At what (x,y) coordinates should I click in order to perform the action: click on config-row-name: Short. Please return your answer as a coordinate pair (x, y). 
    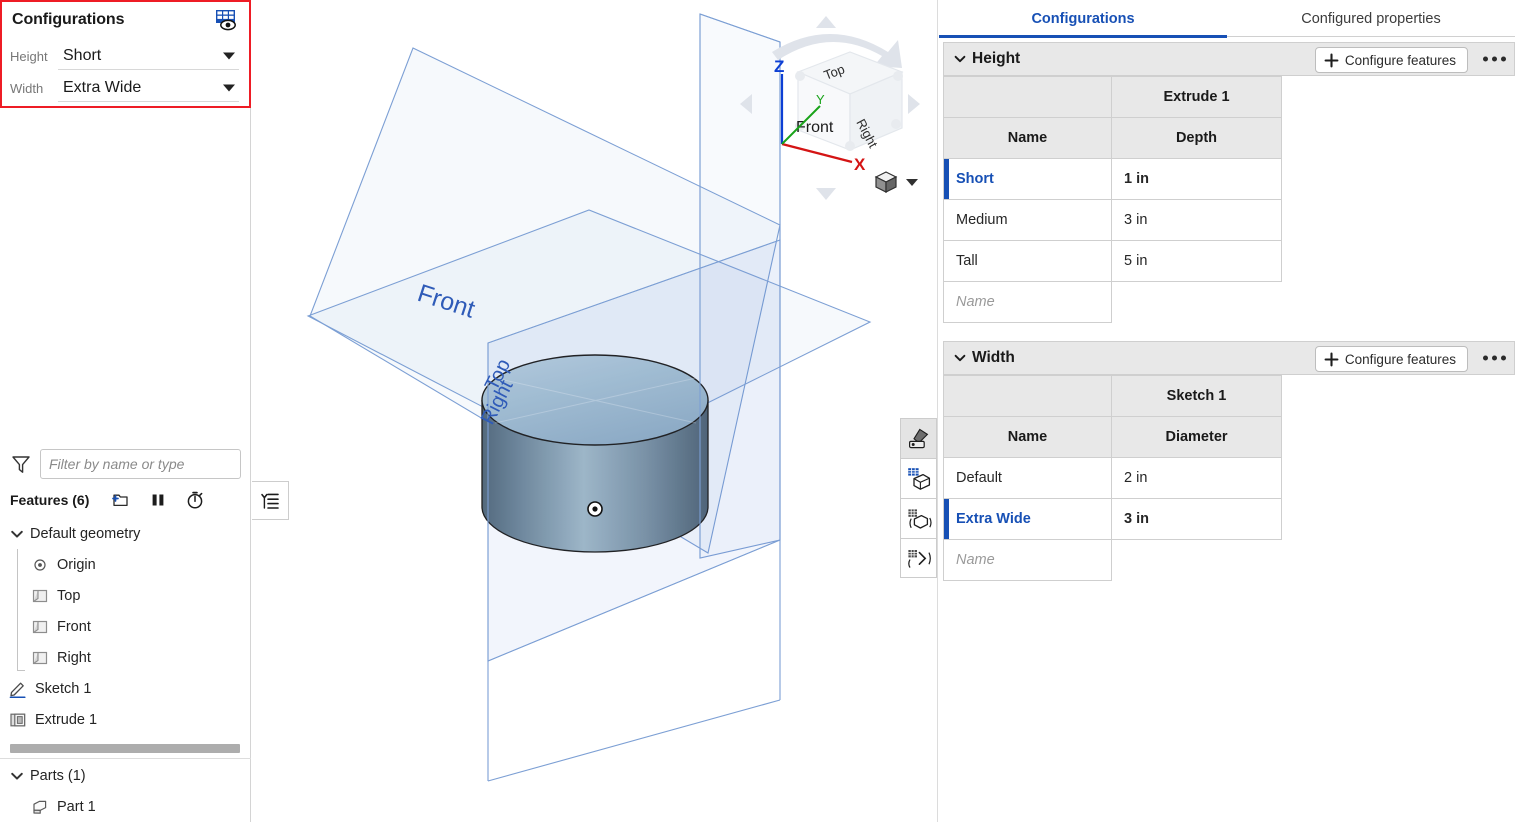
    Looking at the image, I should click on (1027, 179).